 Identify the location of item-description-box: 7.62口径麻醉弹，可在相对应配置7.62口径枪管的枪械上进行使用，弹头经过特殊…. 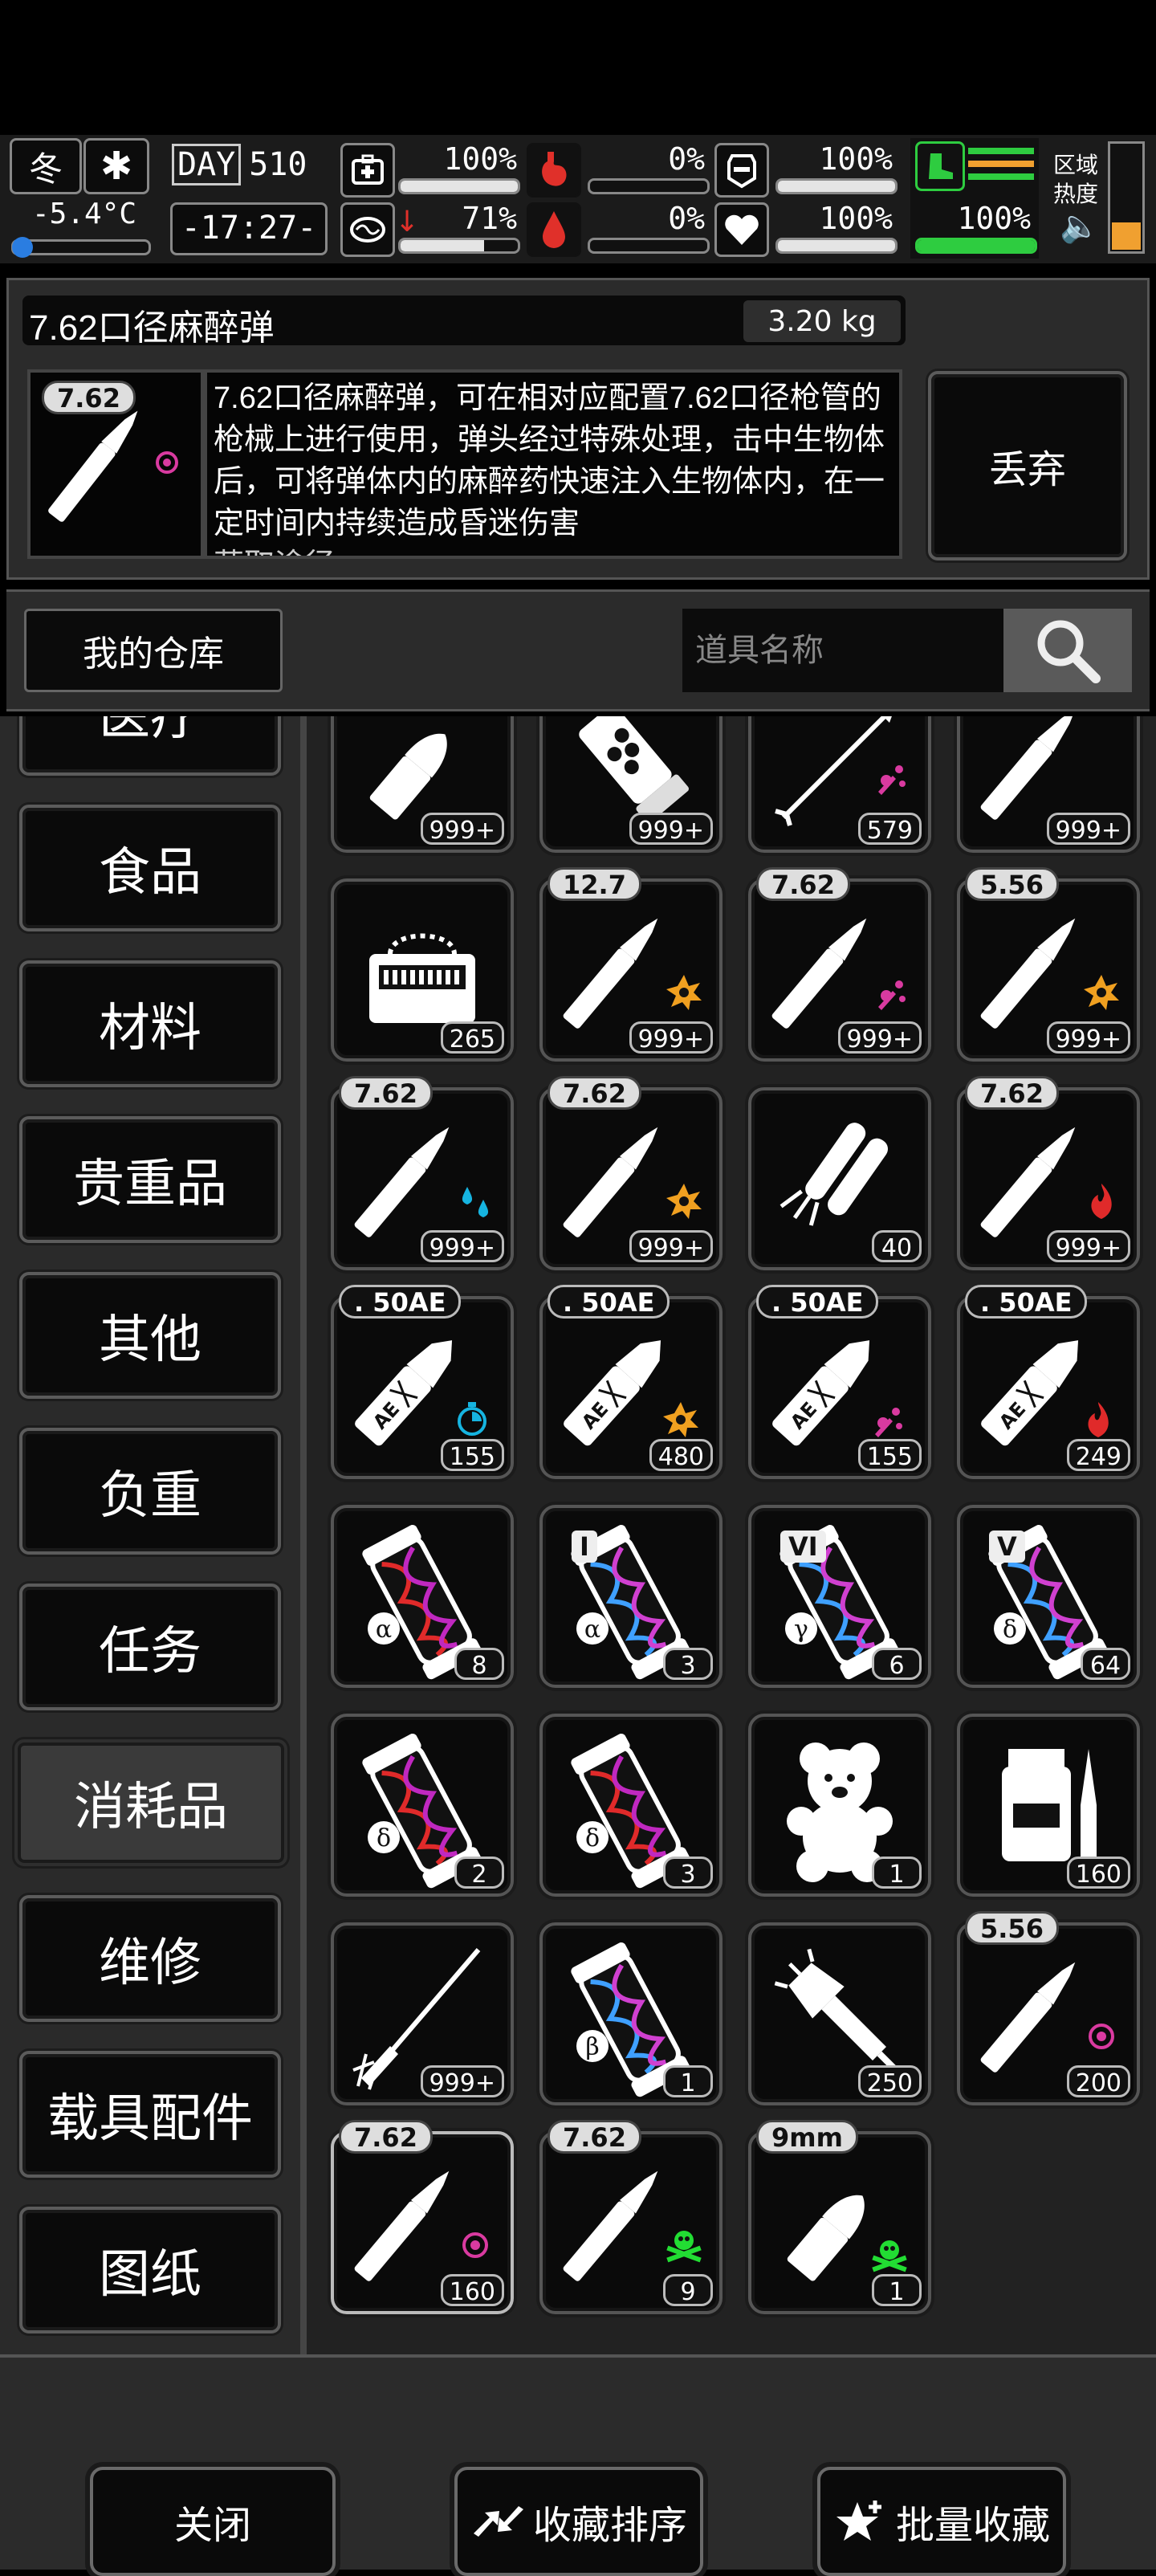
(553, 464).